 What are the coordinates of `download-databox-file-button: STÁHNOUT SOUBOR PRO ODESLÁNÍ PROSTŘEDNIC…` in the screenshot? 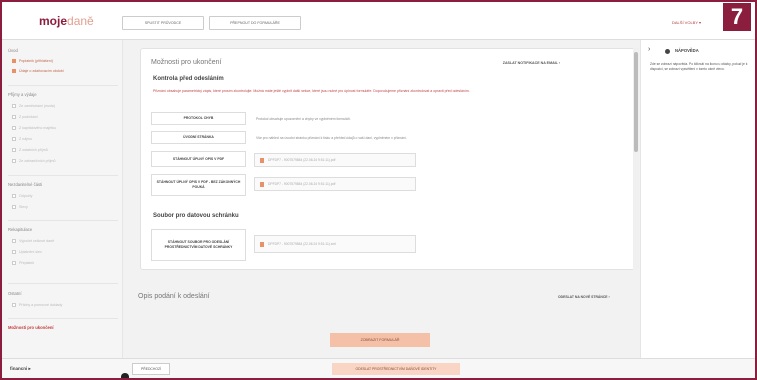 It's located at (198, 245).